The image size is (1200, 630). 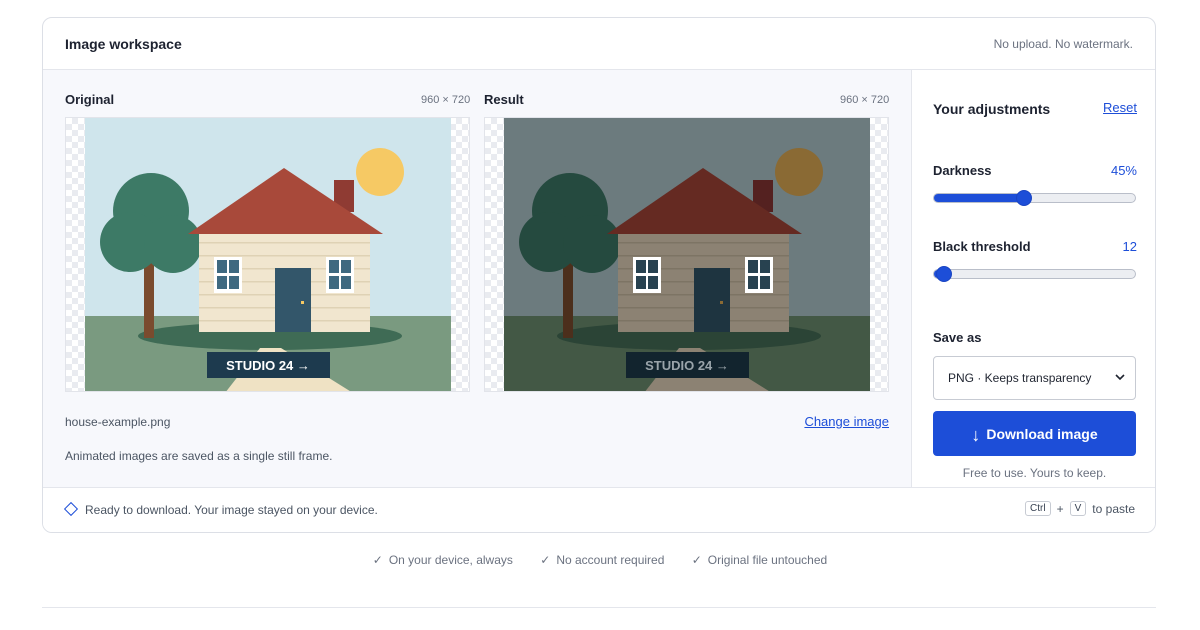 What do you see at coordinates (1034, 473) in the screenshot?
I see `free-note: Free to use. Yours to keep.` at bounding box center [1034, 473].